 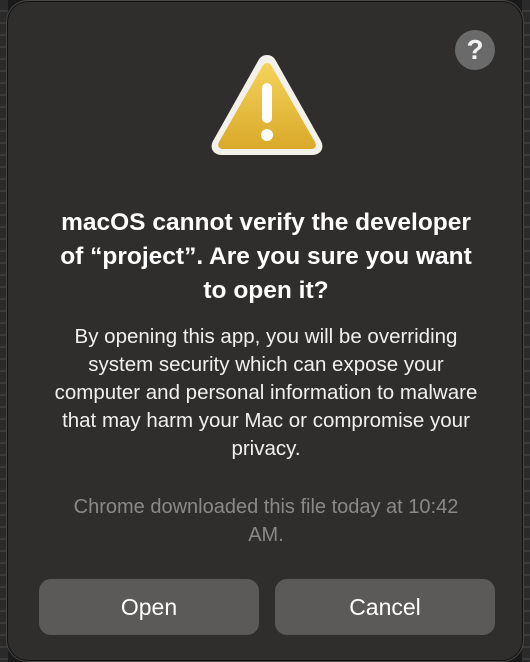 What do you see at coordinates (385, 607) in the screenshot?
I see `cancel-button: Cancel` at bounding box center [385, 607].